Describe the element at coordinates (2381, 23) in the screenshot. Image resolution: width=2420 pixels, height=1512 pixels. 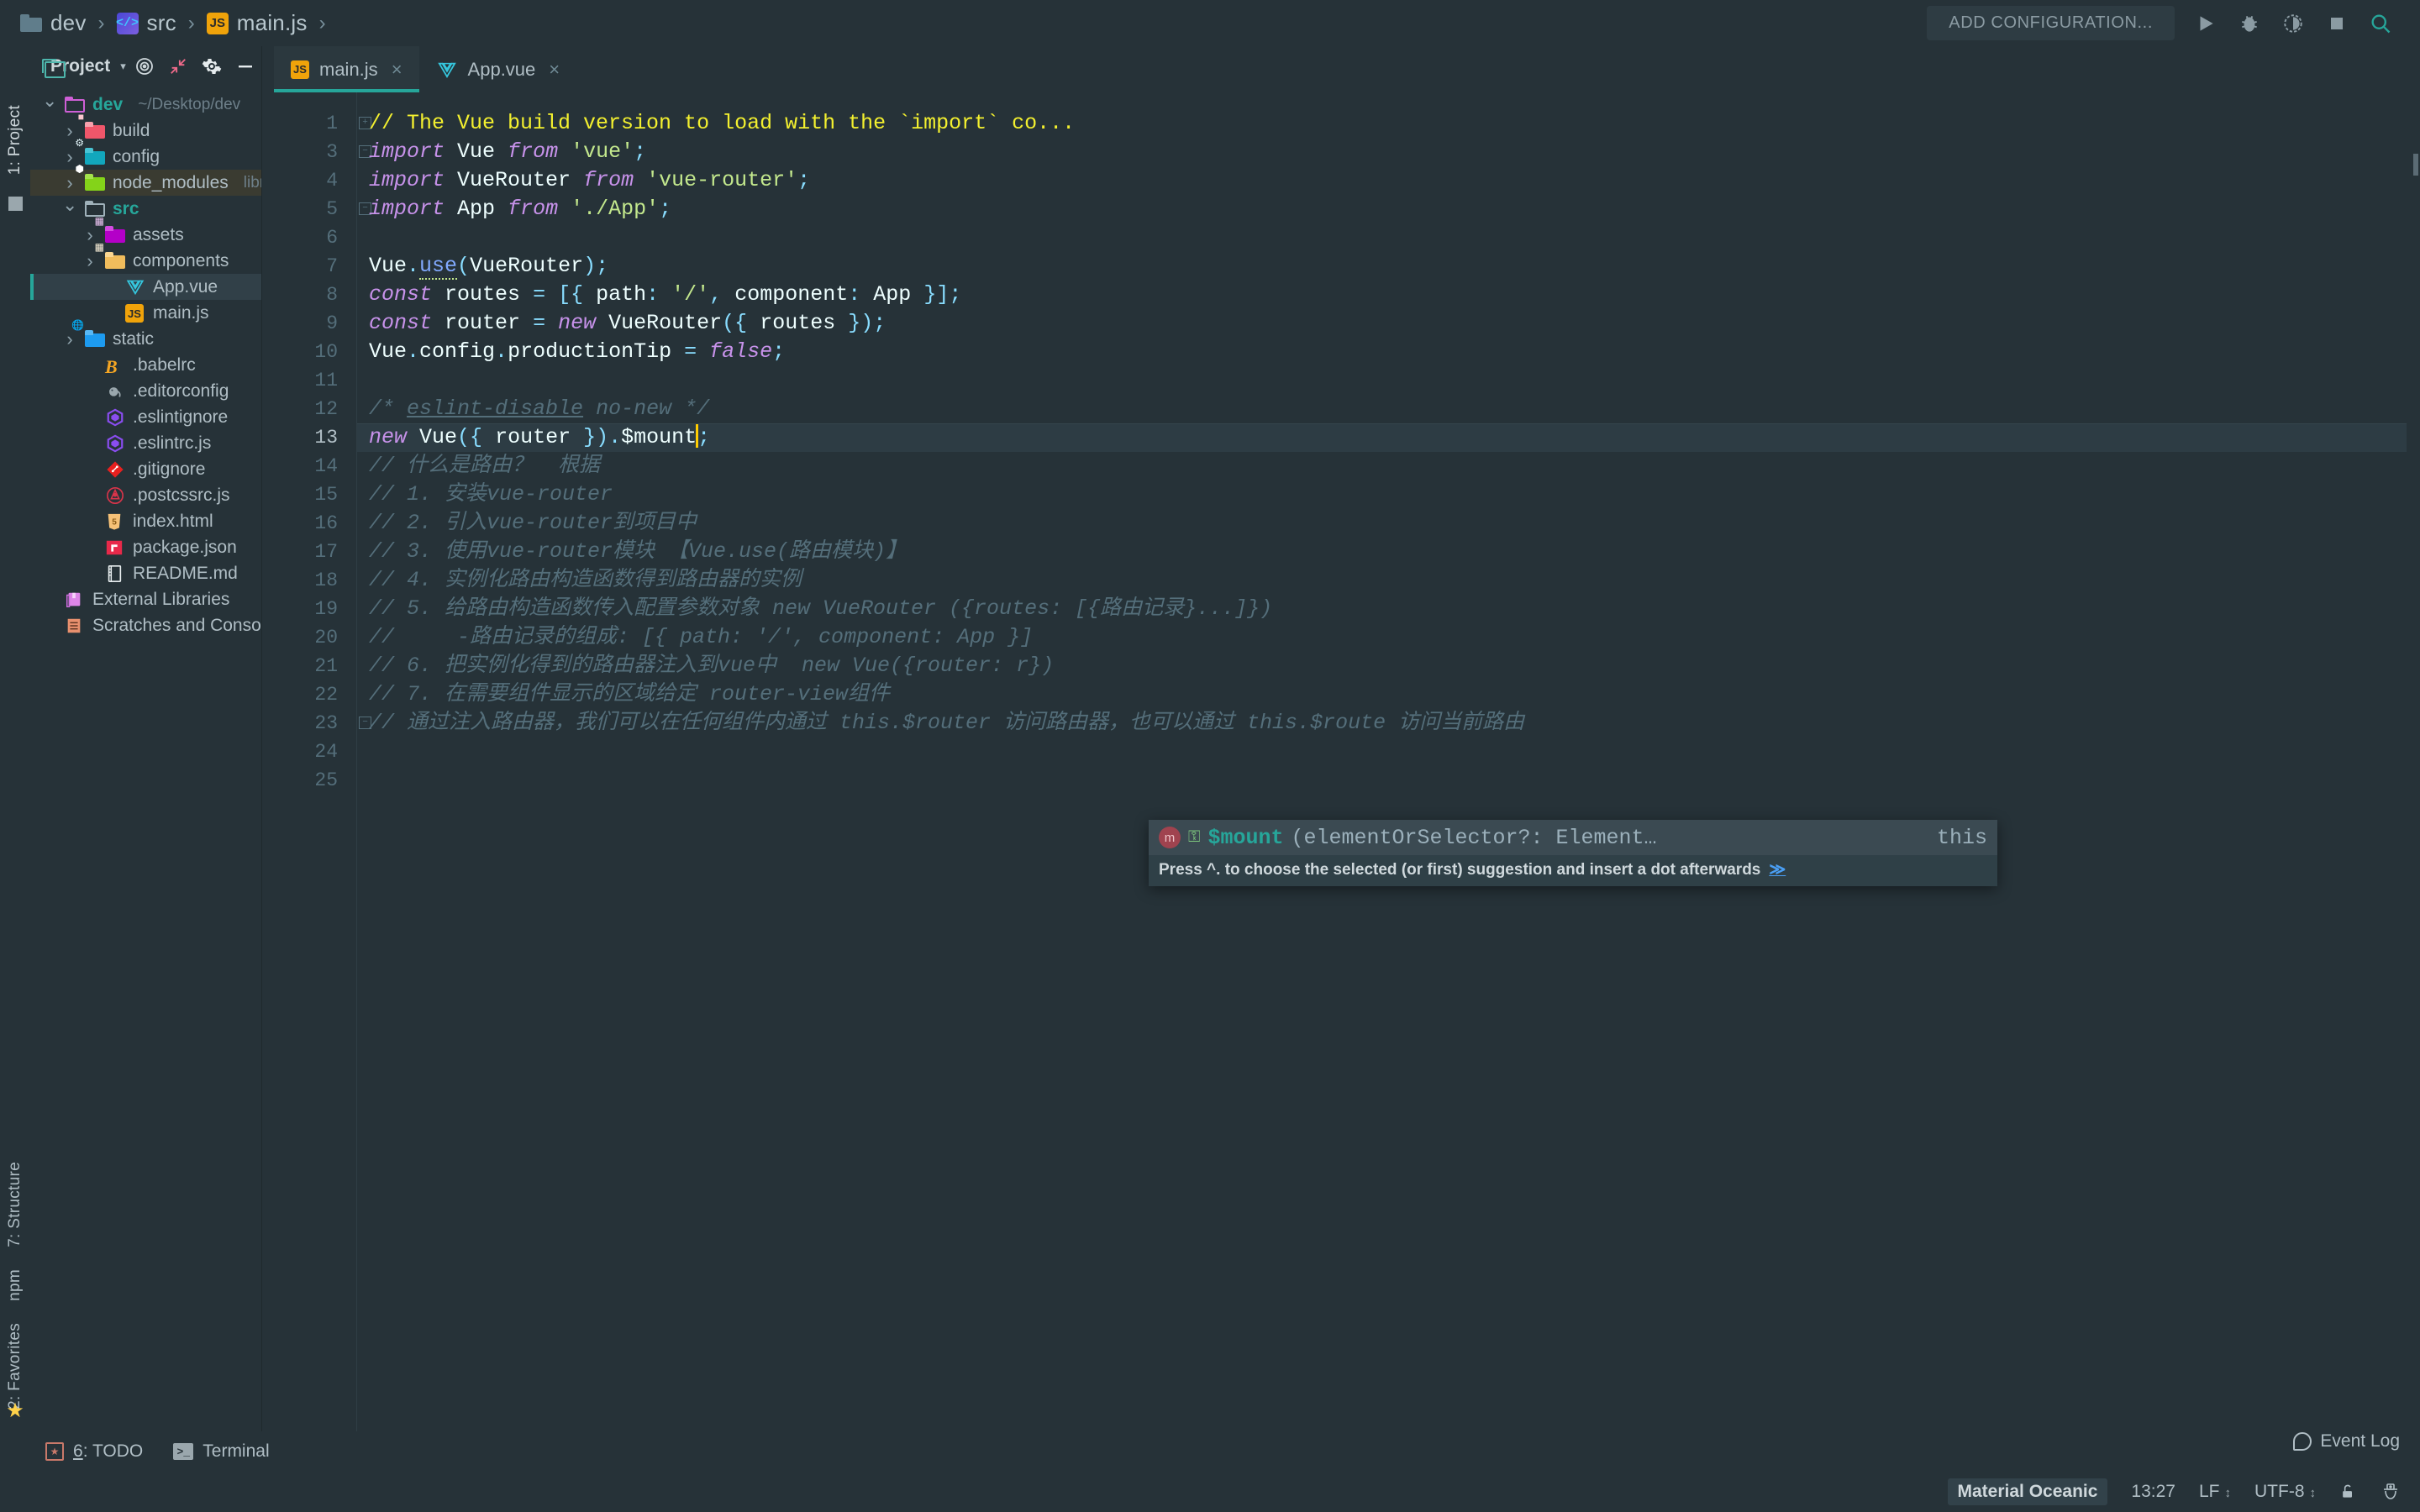
I see `search-icon` at that location.